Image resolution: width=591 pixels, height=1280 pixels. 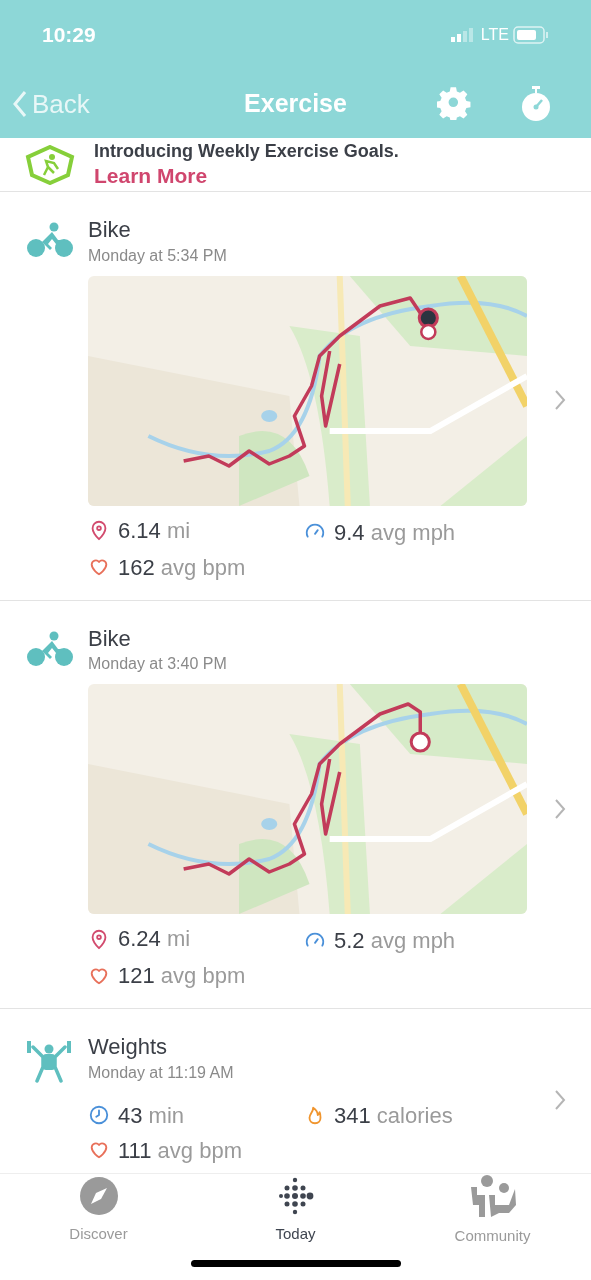 What do you see at coordinates (246, 151) in the screenshot?
I see `banner-title: Introducing Weekly Exercise Goals.` at bounding box center [246, 151].